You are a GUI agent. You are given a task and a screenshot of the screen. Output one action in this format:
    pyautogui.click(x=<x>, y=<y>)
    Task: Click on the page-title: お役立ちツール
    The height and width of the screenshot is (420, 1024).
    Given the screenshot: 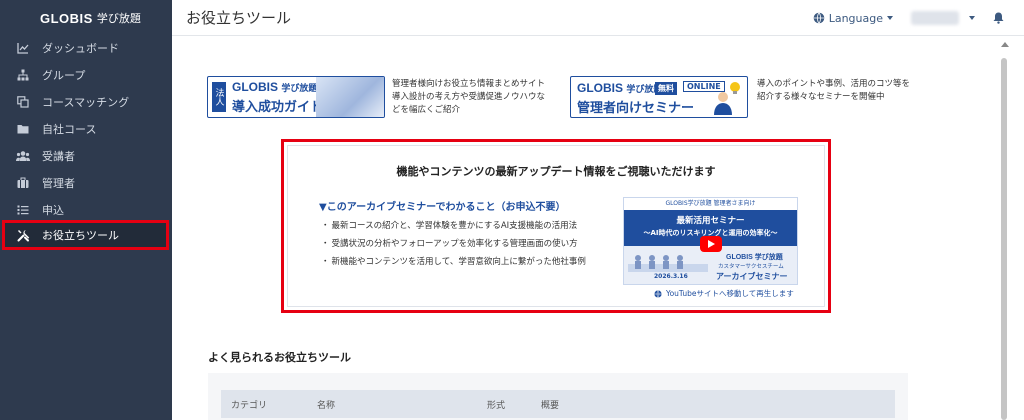 What is the action you would take?
    pyautogui.click(x=239, y=18)
    